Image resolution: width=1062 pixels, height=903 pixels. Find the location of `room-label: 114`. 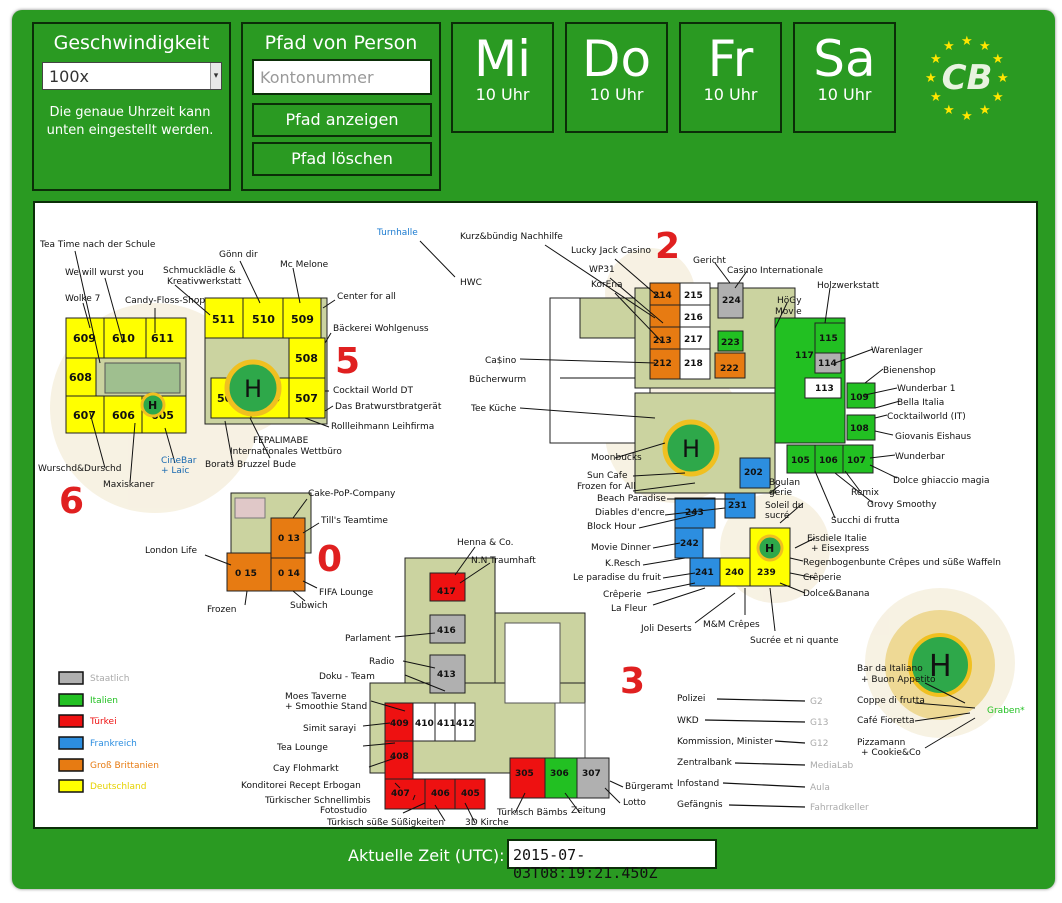

room-label: 114 is located at coordinates (827, 364).